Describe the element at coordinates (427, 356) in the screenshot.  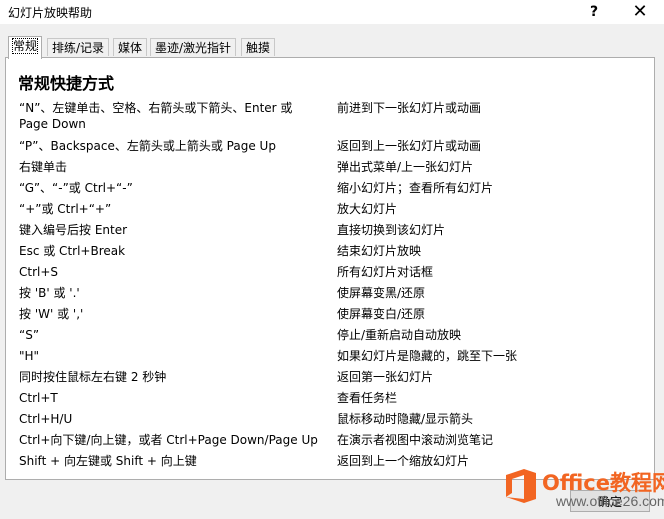
I see `shortcut-action: 如果幻灯片是隐藏的，跳至下一张` at that location.